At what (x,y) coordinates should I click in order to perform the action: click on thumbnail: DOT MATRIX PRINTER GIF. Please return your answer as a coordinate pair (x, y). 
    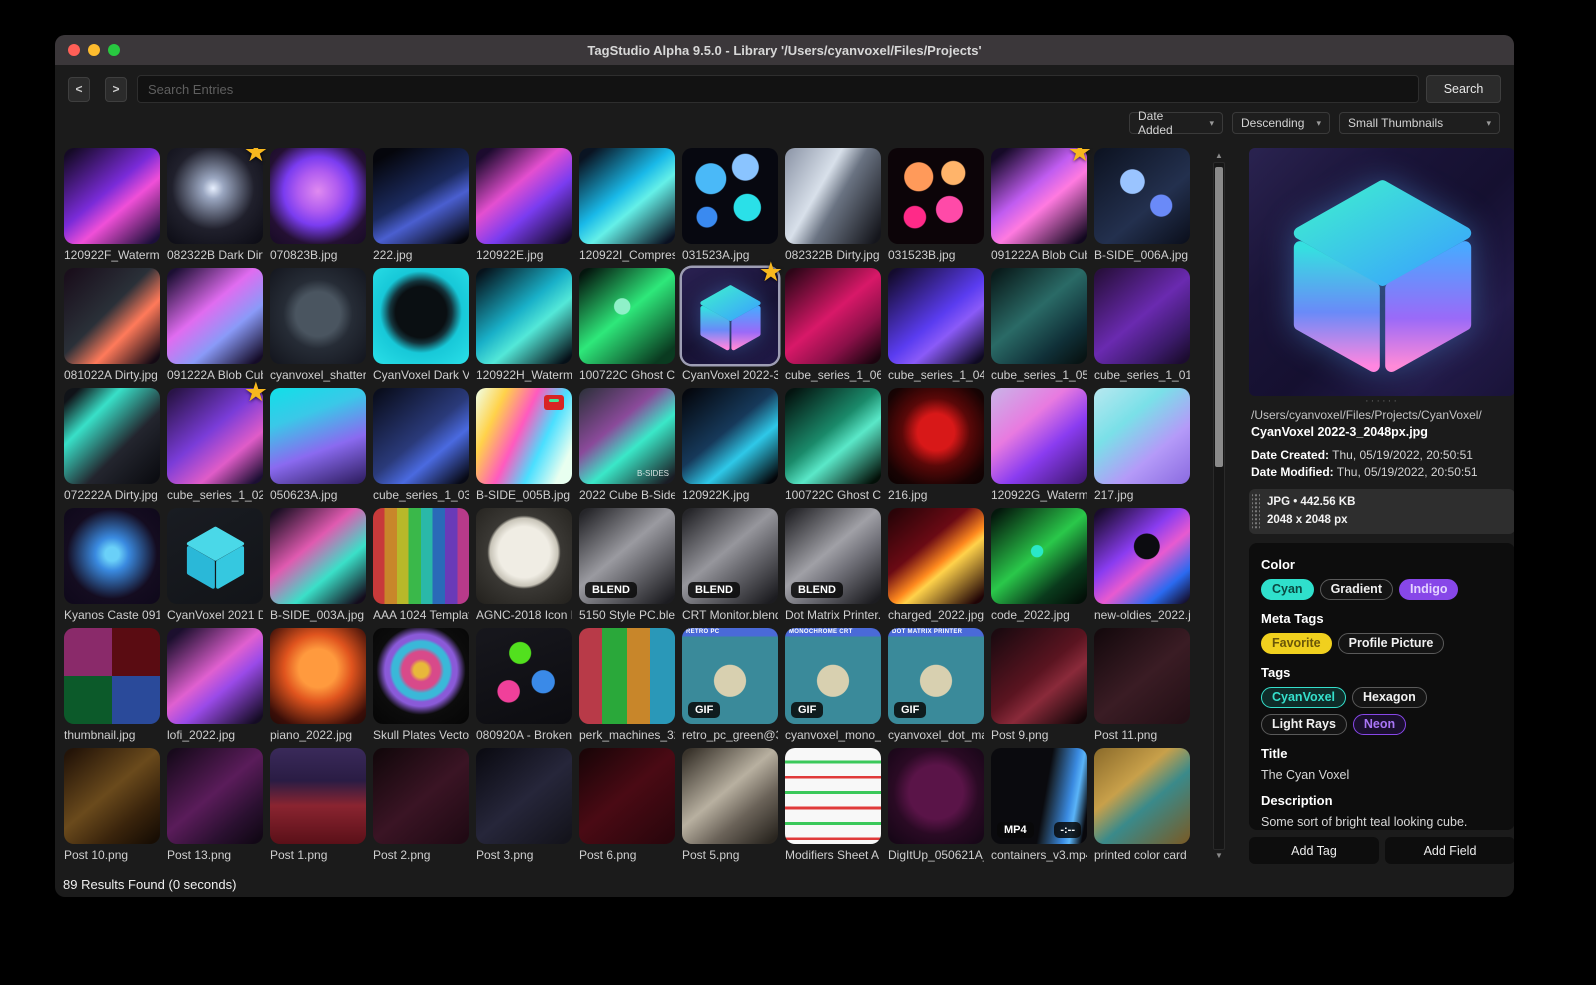
    Looking at the image, I should click on (936, 676).